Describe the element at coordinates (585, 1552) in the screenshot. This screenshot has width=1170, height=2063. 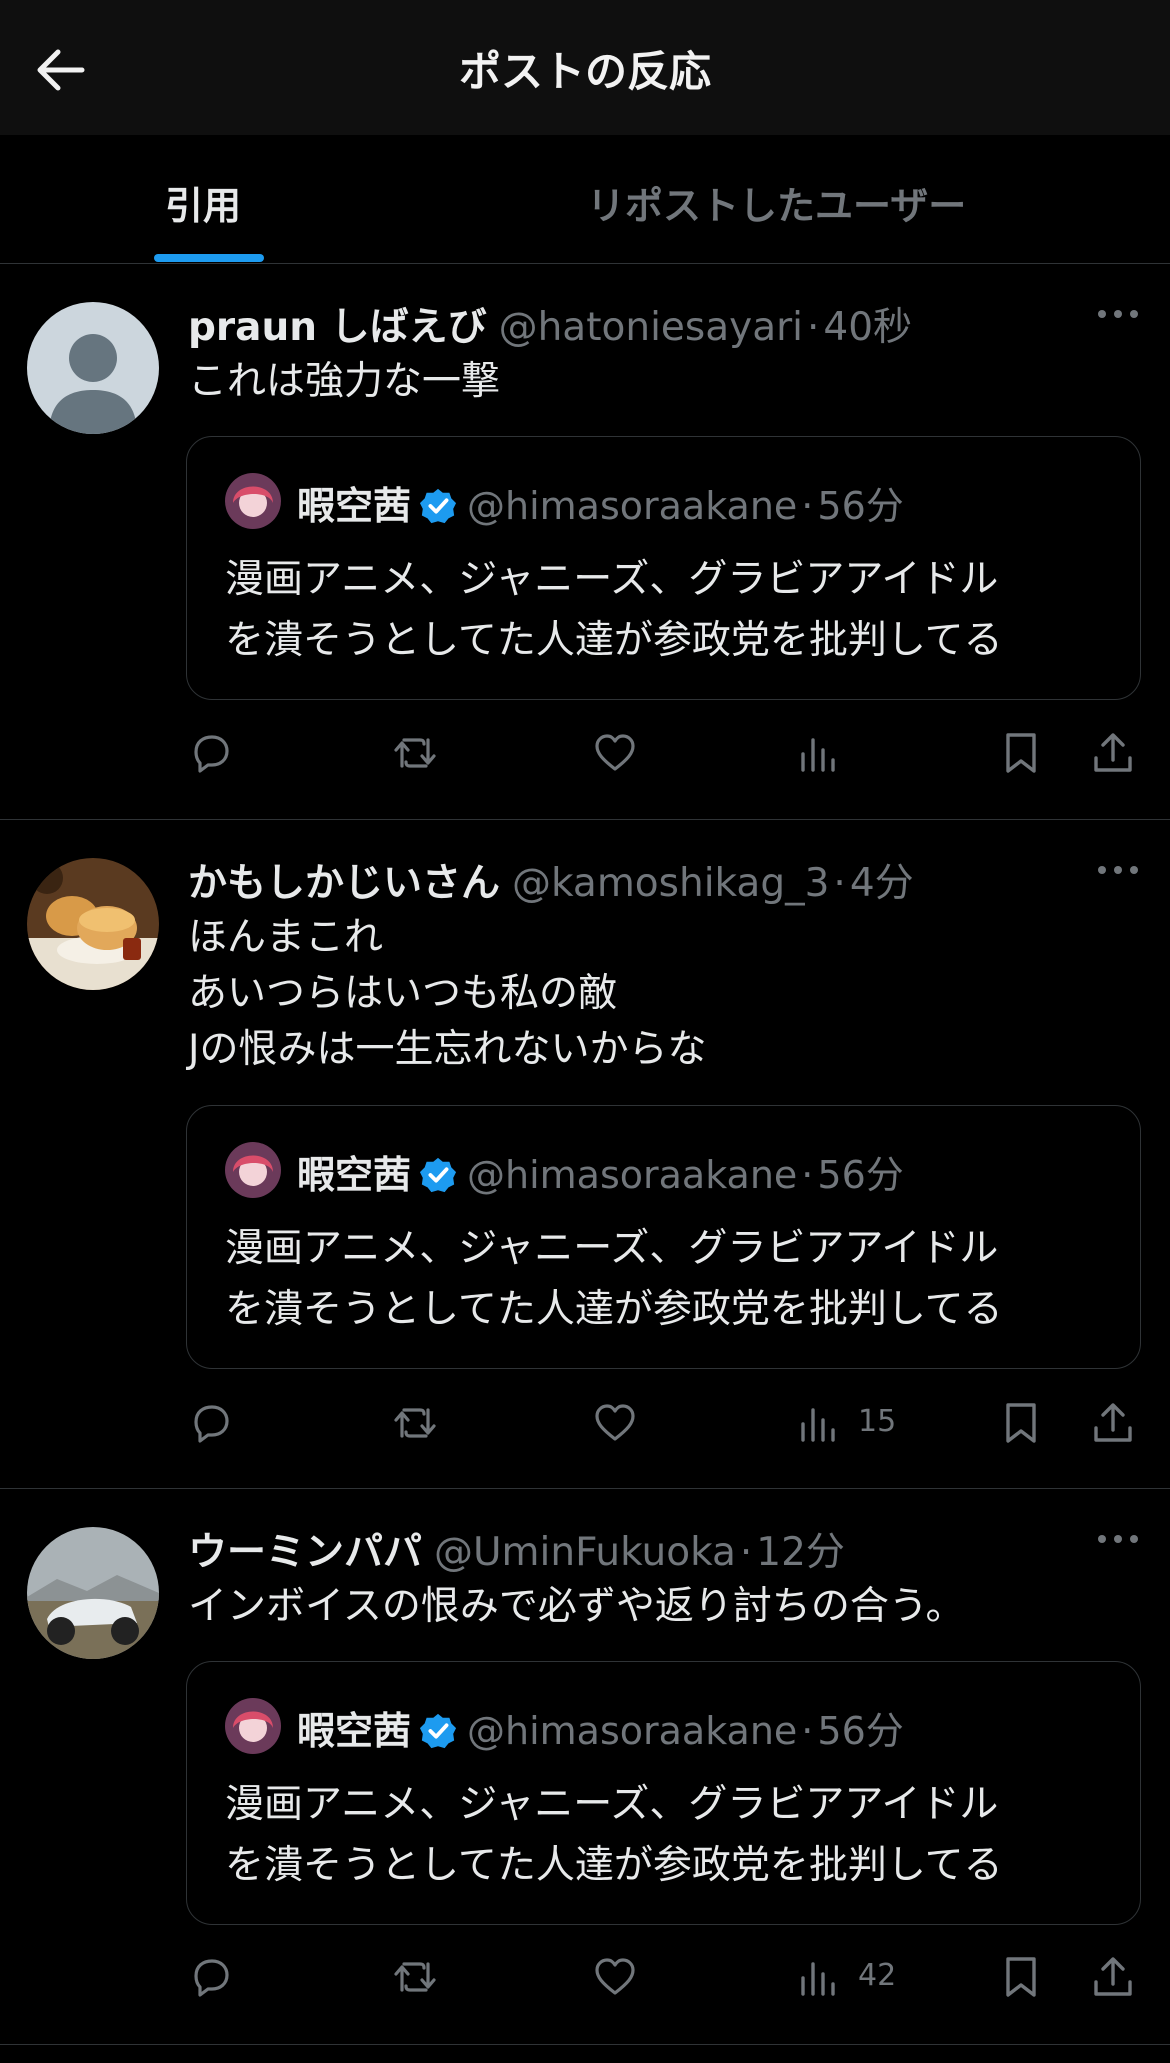
I see `author-handle: @UminFukuoka` at that location.